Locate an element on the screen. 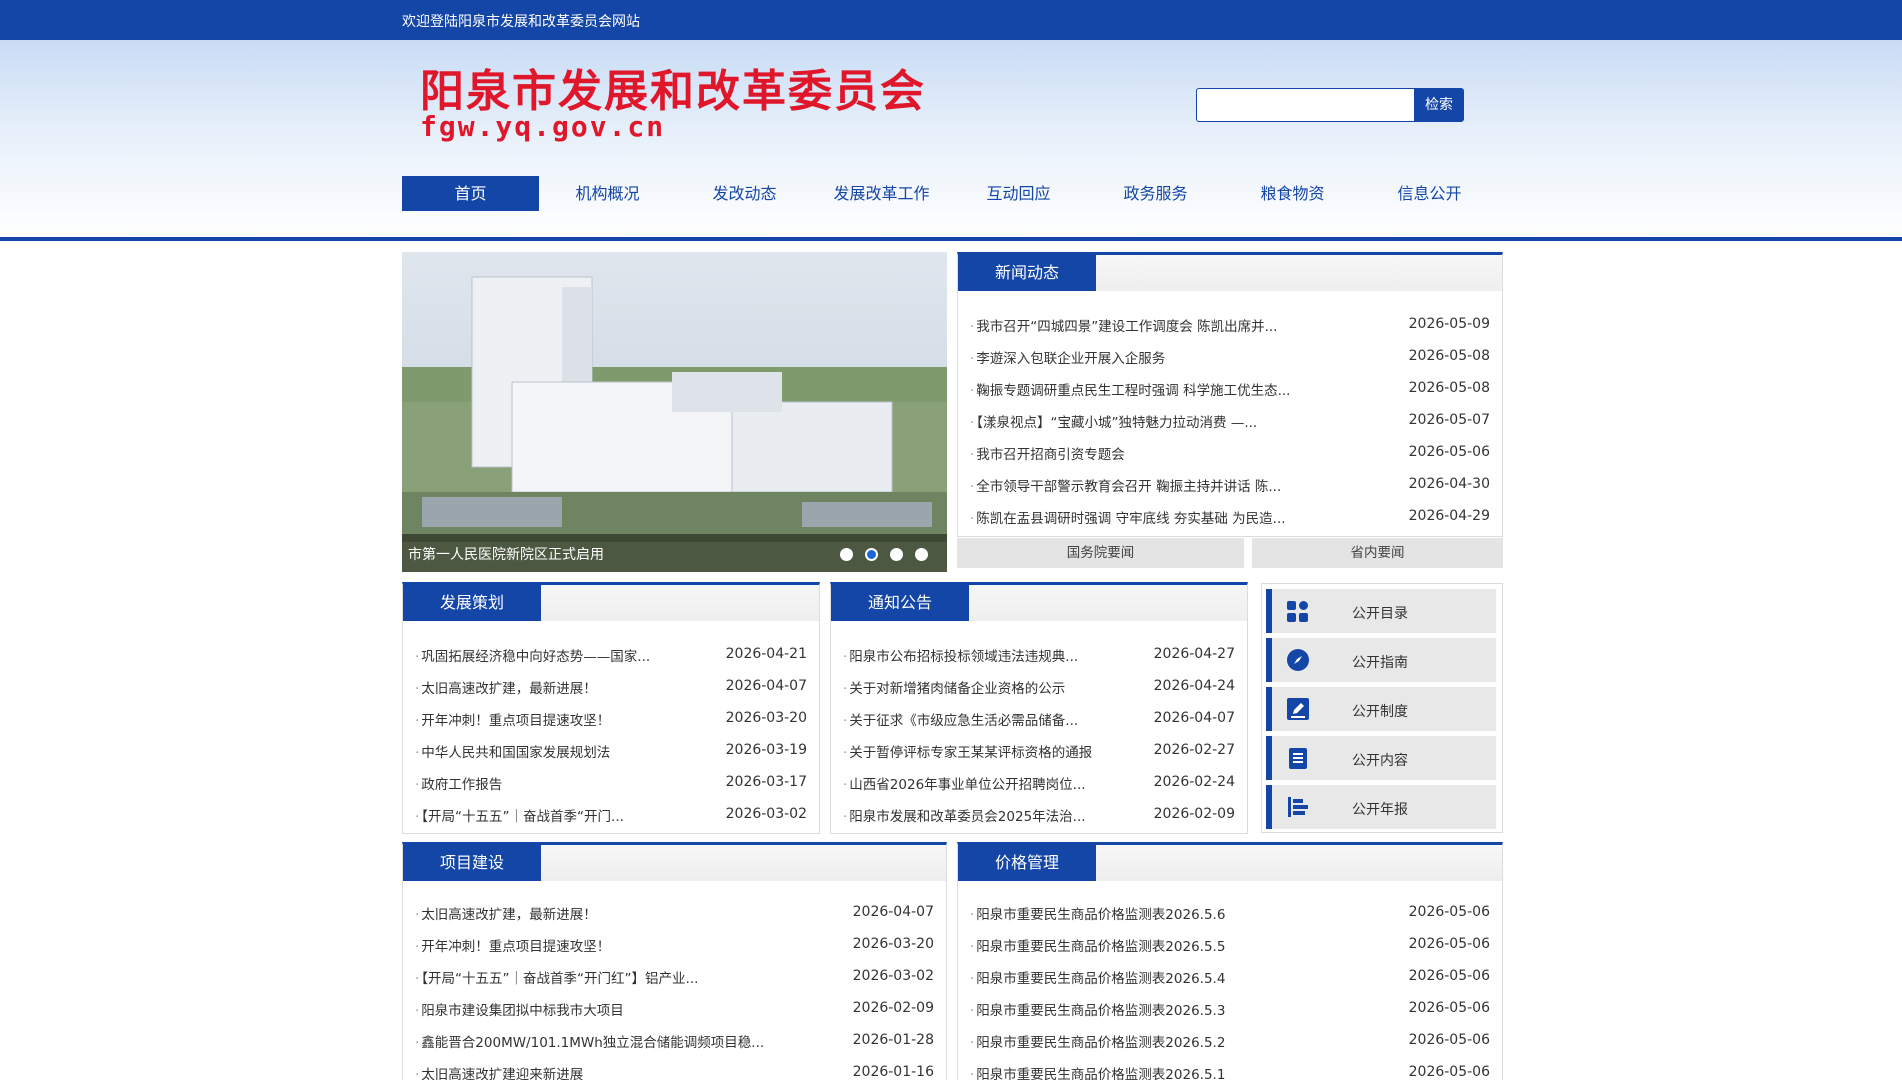  open-system-link: 公开制度 is located at coordinates (1381, 709).